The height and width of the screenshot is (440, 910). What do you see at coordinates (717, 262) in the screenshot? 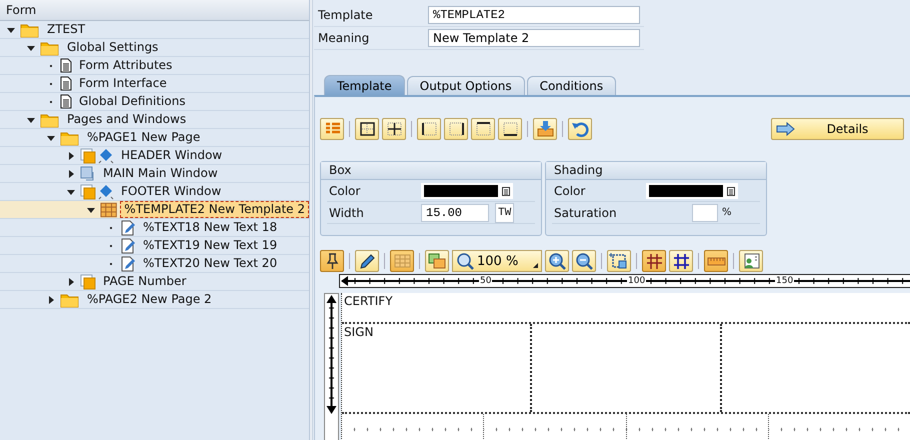
I see `ruler-icon` at bounding box center [717, 262].